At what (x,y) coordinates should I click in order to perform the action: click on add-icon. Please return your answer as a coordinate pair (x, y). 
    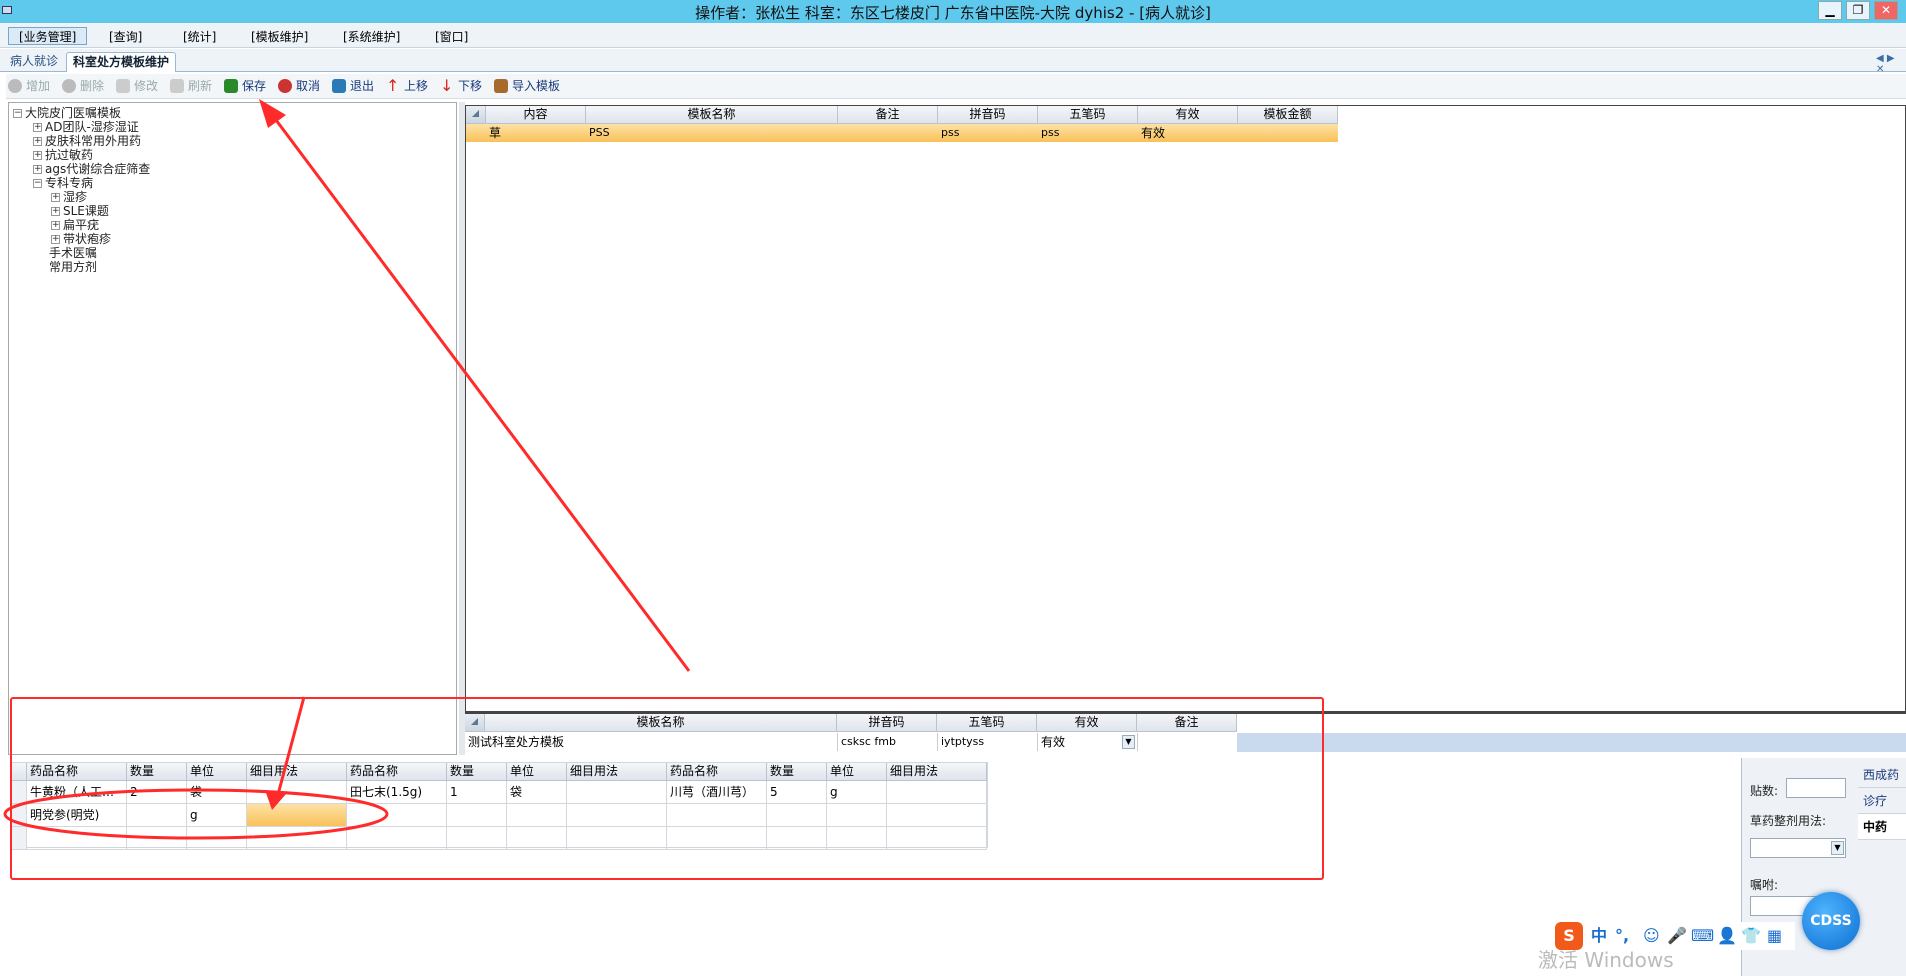
    Looking at the image, I should click on (15, 86).